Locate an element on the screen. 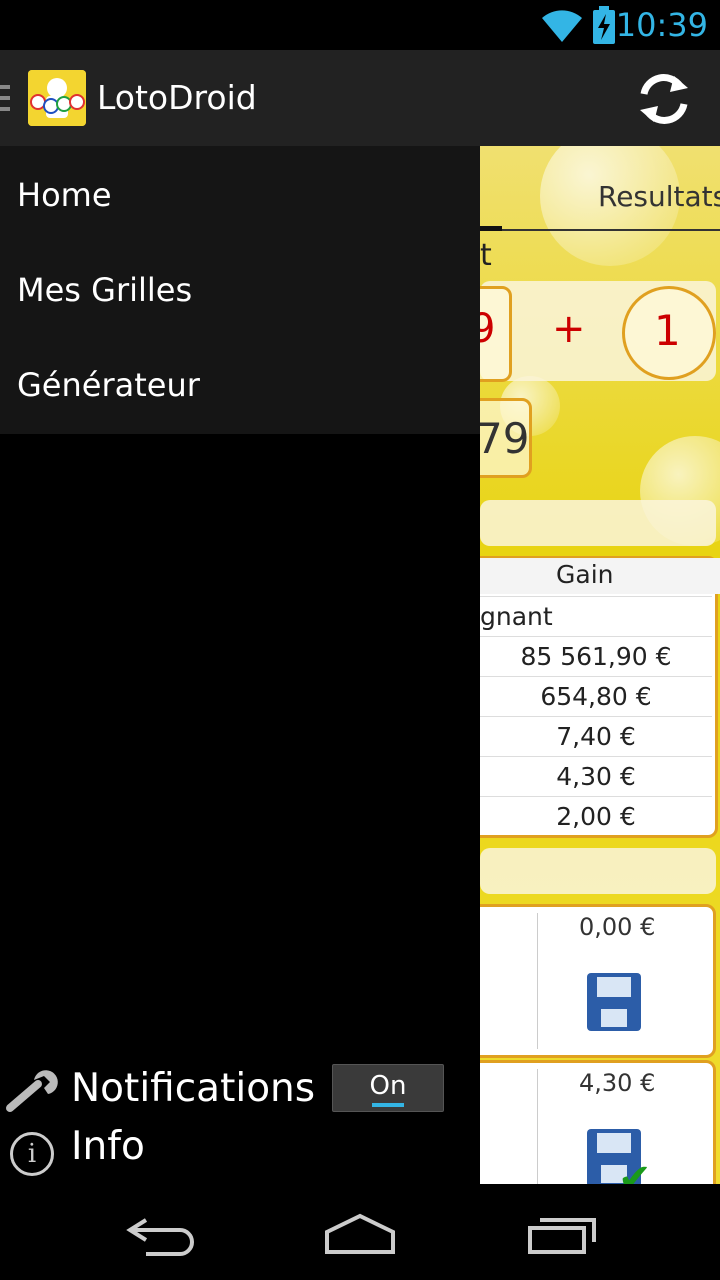  recent-apps-icon is located at coordinates (563, 1234).